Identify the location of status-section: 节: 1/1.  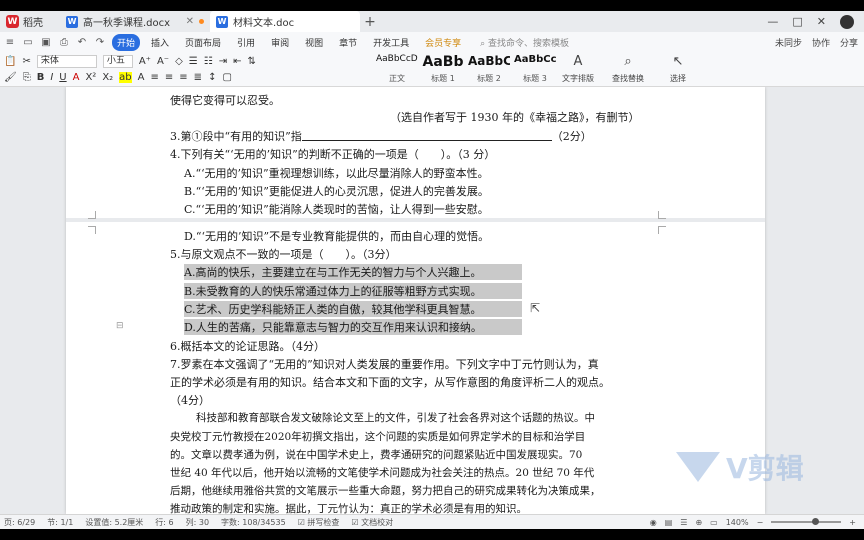
(60, 522).